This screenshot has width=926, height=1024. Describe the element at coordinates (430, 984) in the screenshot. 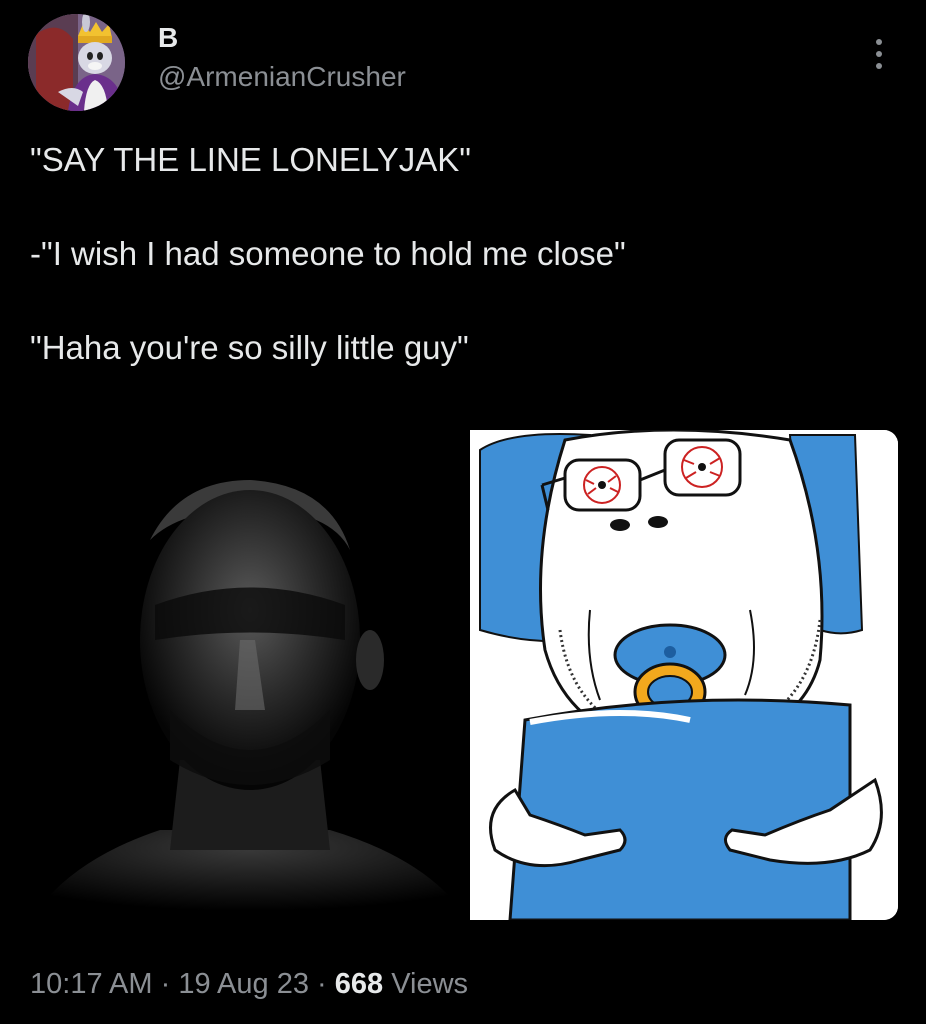

I see `views-label: Views` at that location.